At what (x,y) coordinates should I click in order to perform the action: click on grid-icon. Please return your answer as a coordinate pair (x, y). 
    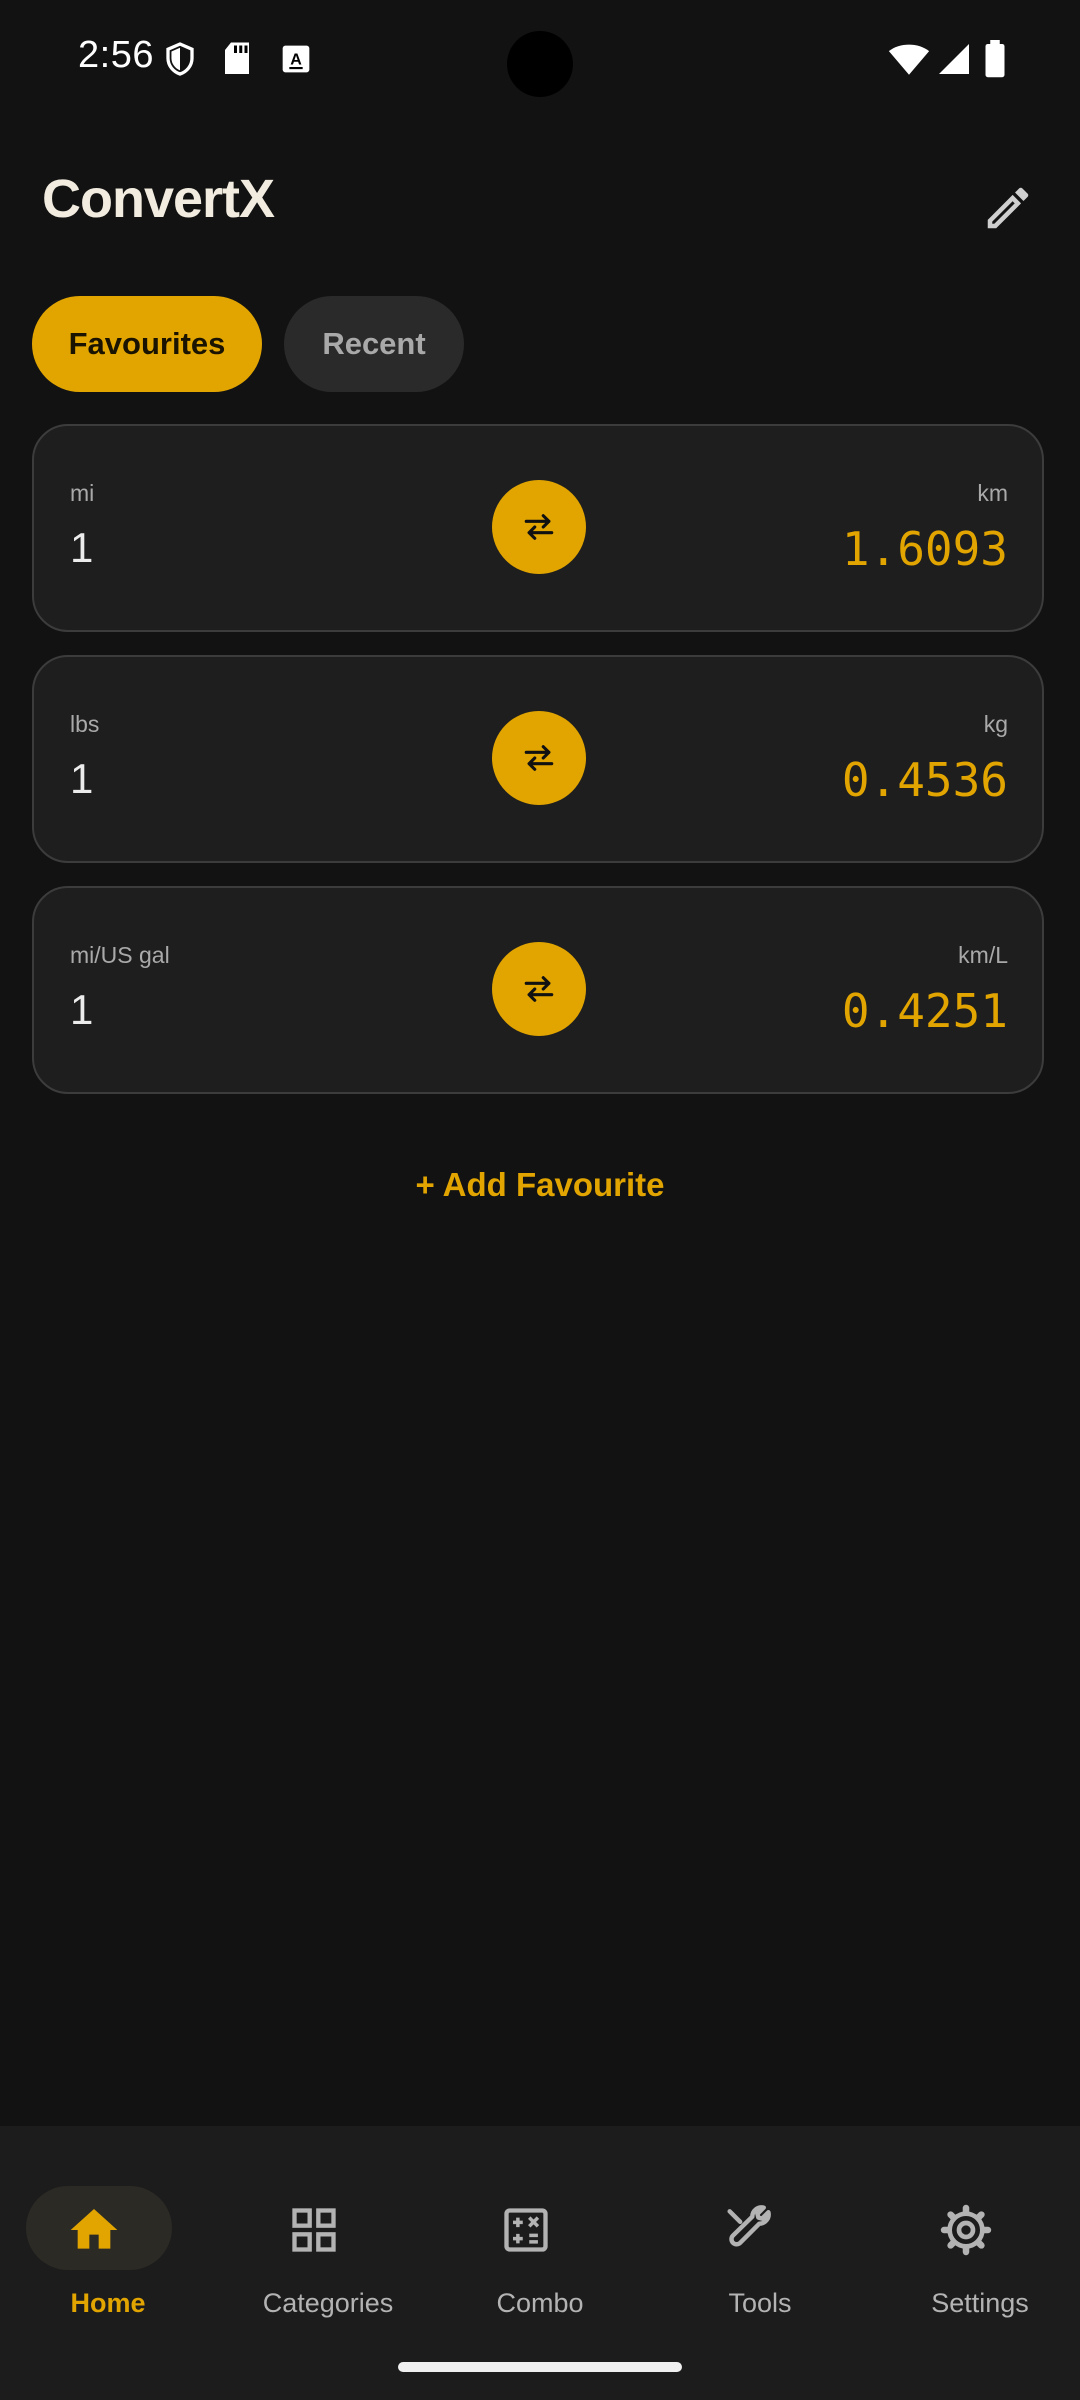
    Looking at the image, I should click on (314, 2230).